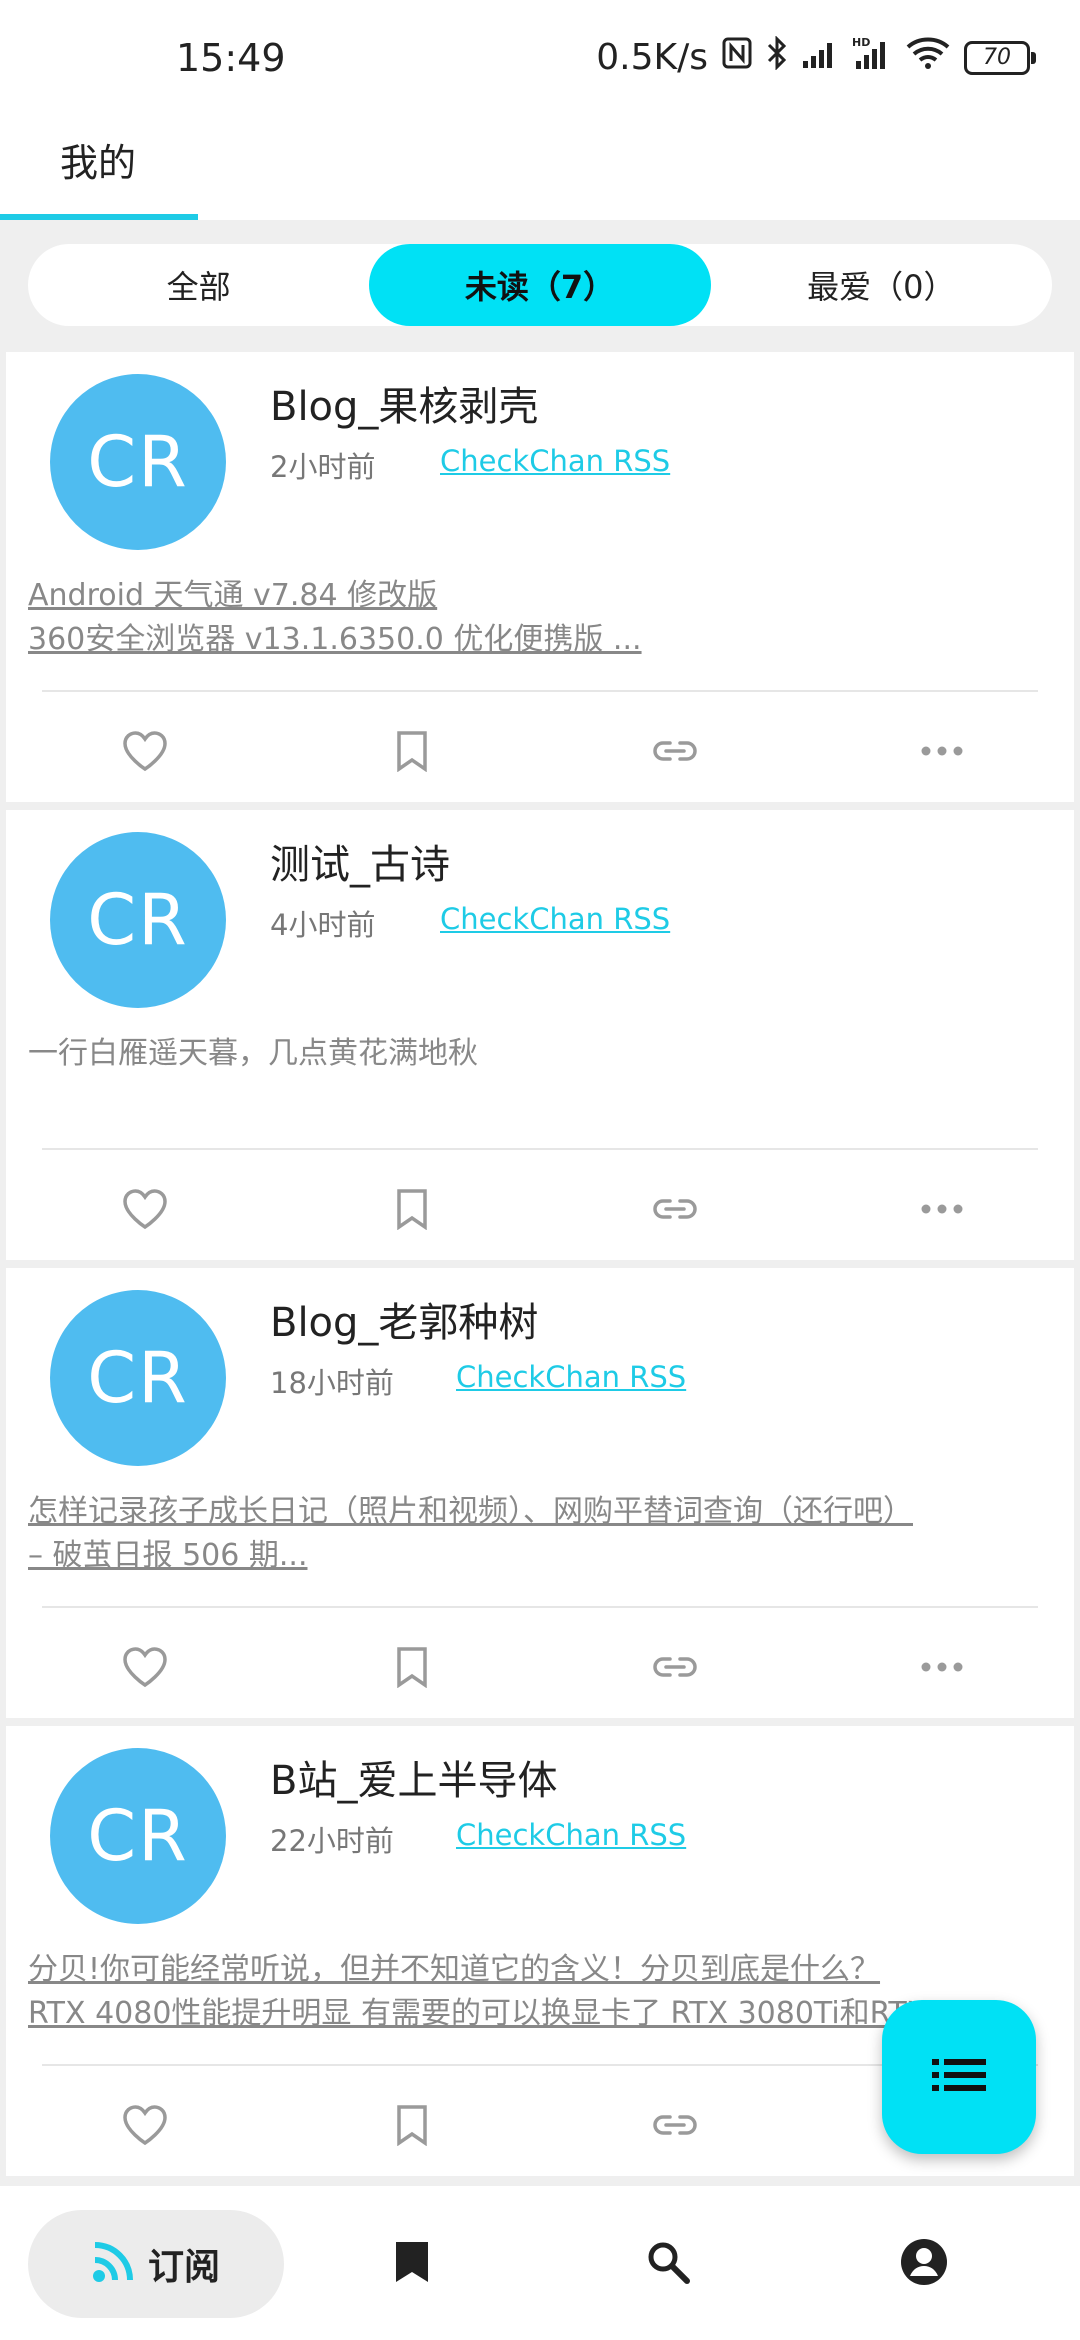 The height and width of the screenshot is (2340, 1080). I want to click on segment-unread: 未读（7）, so click(540, 285).